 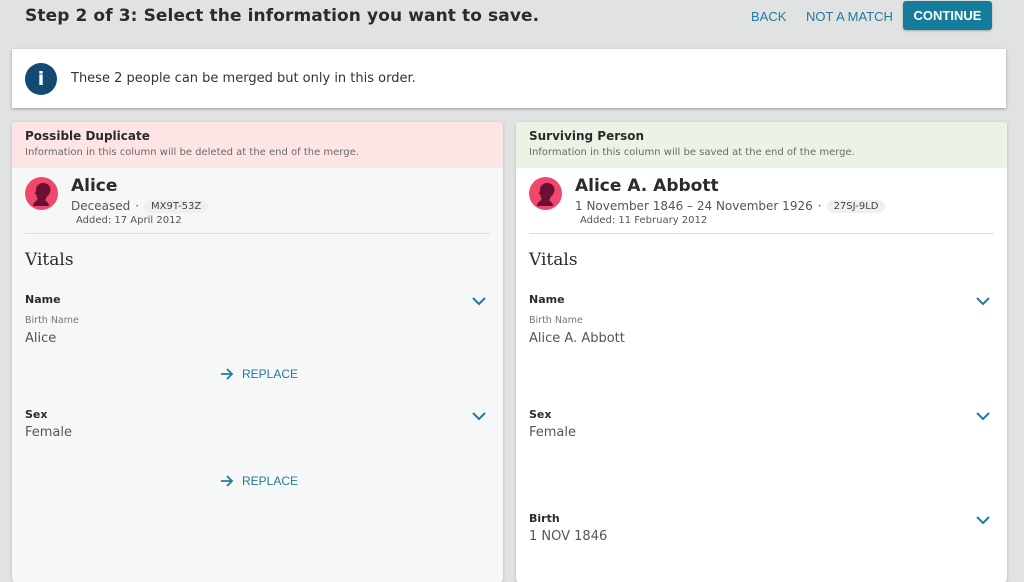 I want to click on column-title: Possible Duplicate, so click(x=87, y=136).